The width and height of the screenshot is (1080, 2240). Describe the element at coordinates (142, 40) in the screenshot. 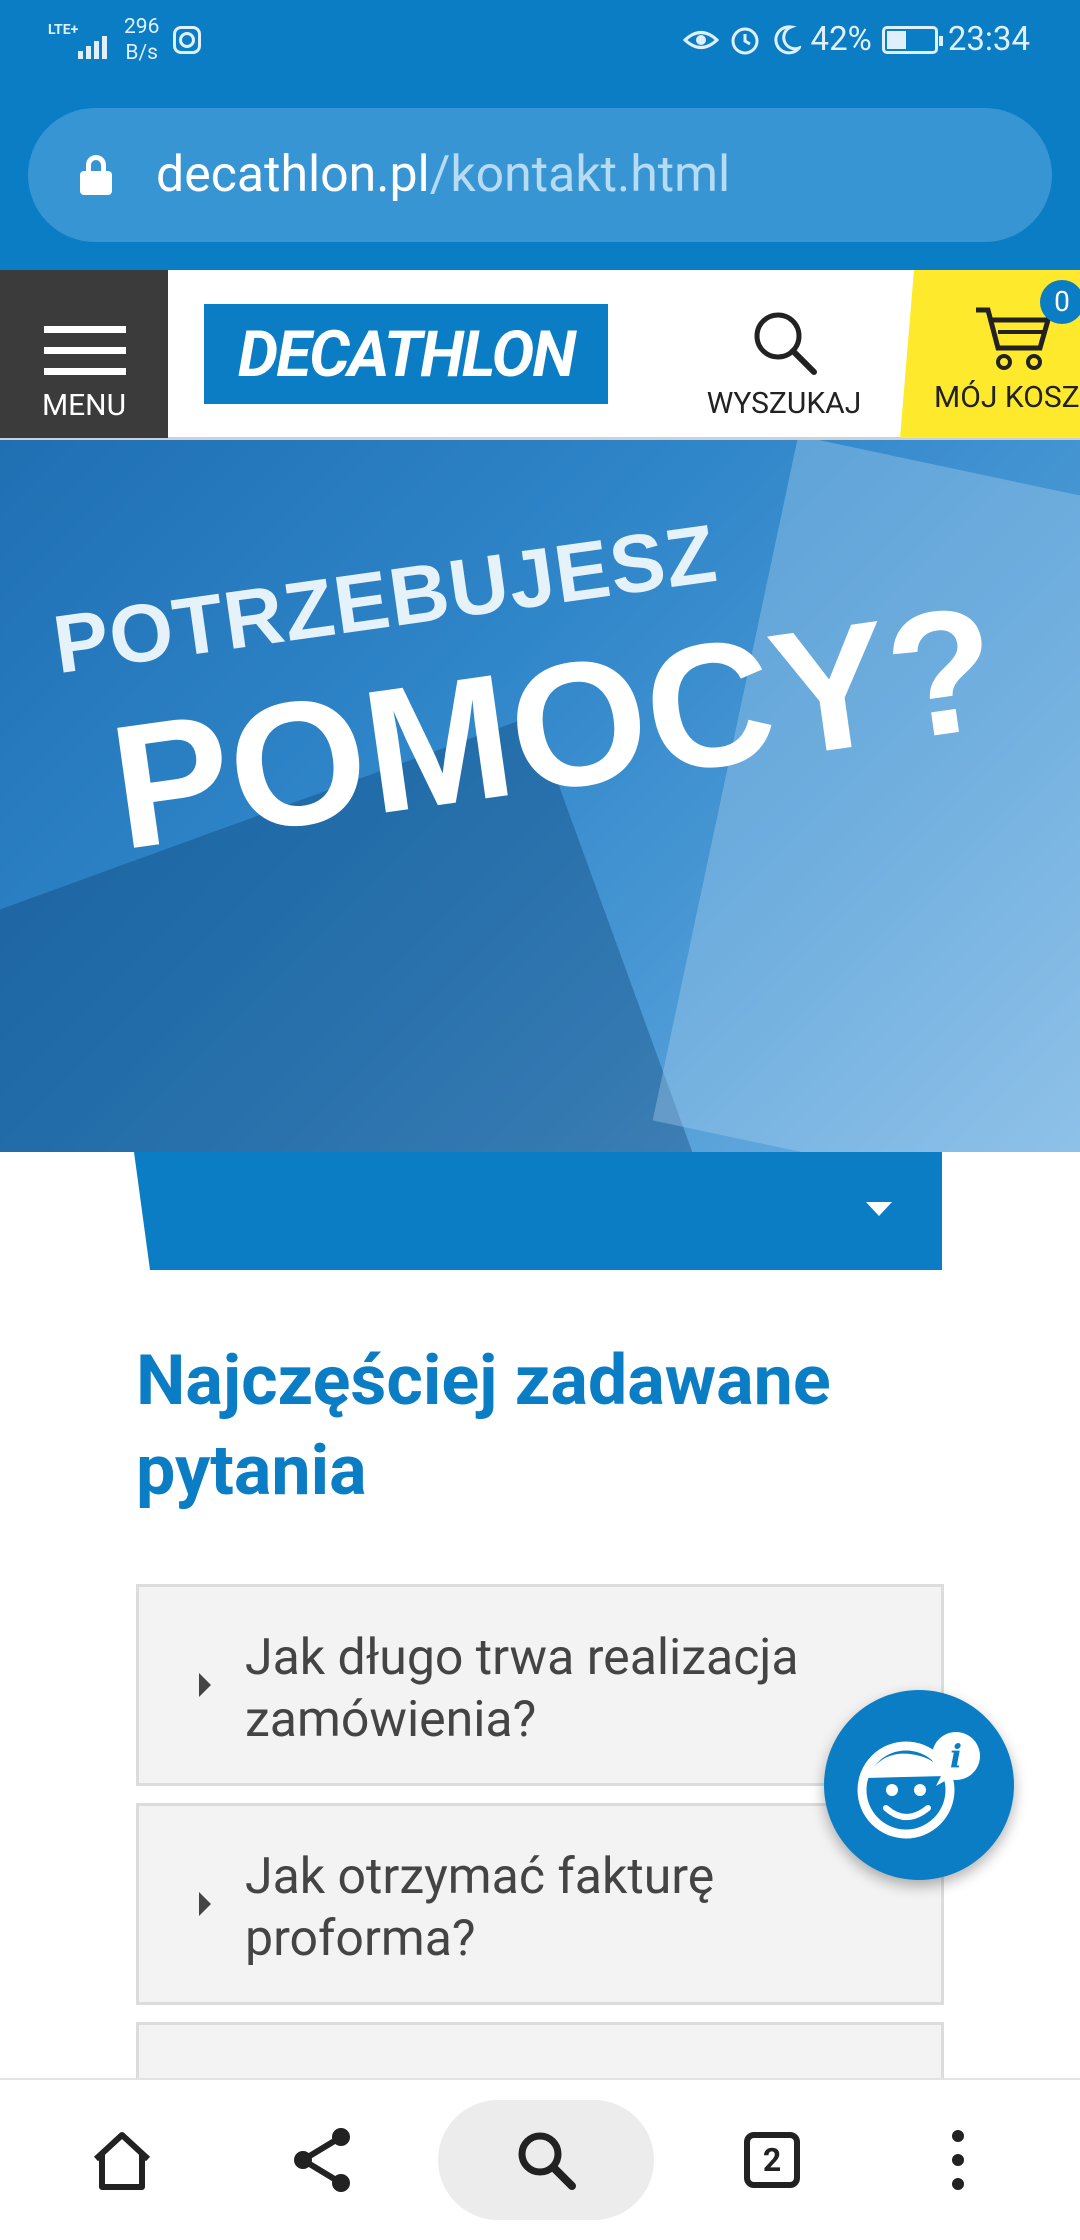

I see `net-speed: 296 B/s` at that location.